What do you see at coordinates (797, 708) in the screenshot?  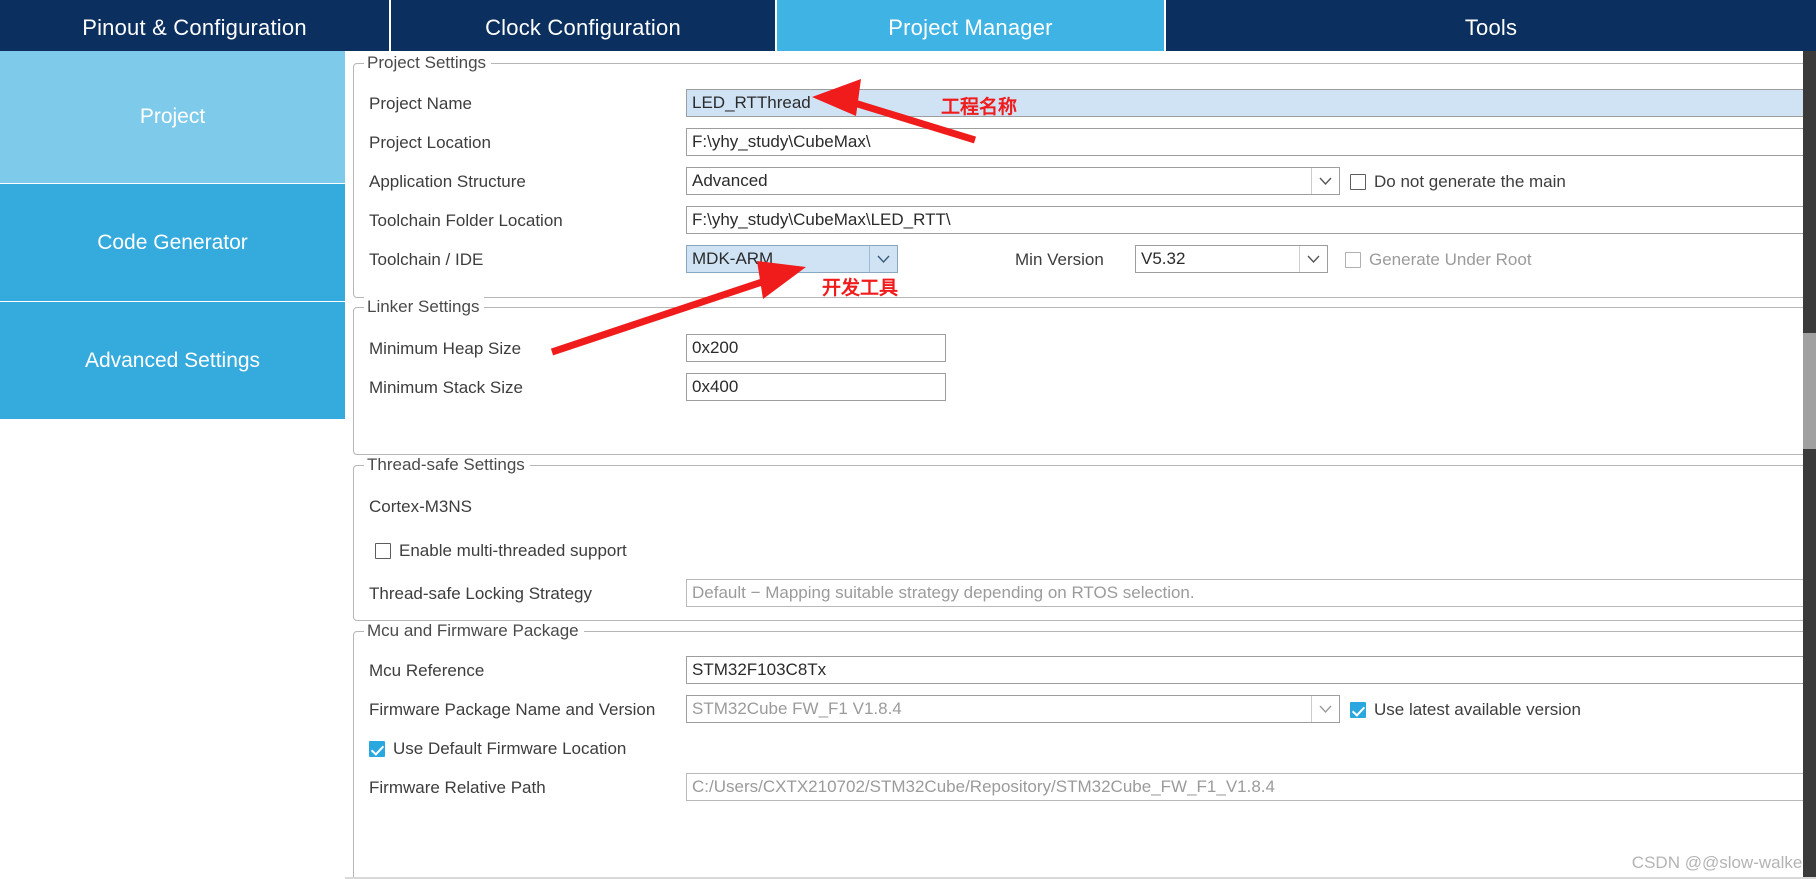 I see `select-firmware-package-value: STM32Cube FW_F1 V1.8.4` at bounding box center [797, 708].